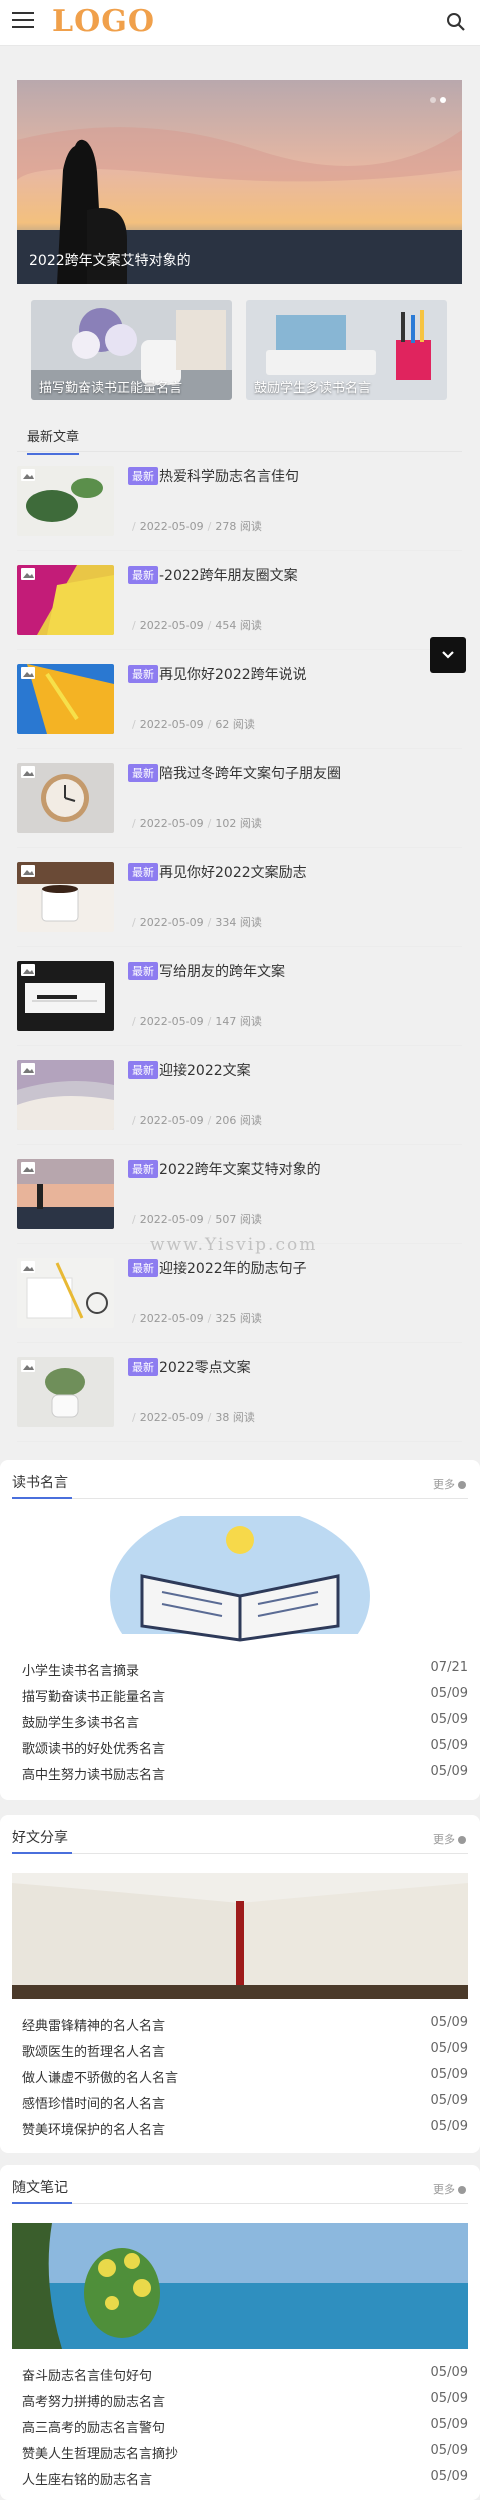 This screenshot has height=2500, width=480. What do you see at coordinates (110, 386) in the screenshot?
I see `featured-title: 描写勤奋读书正能量名言` at bounding box center [110, 386].